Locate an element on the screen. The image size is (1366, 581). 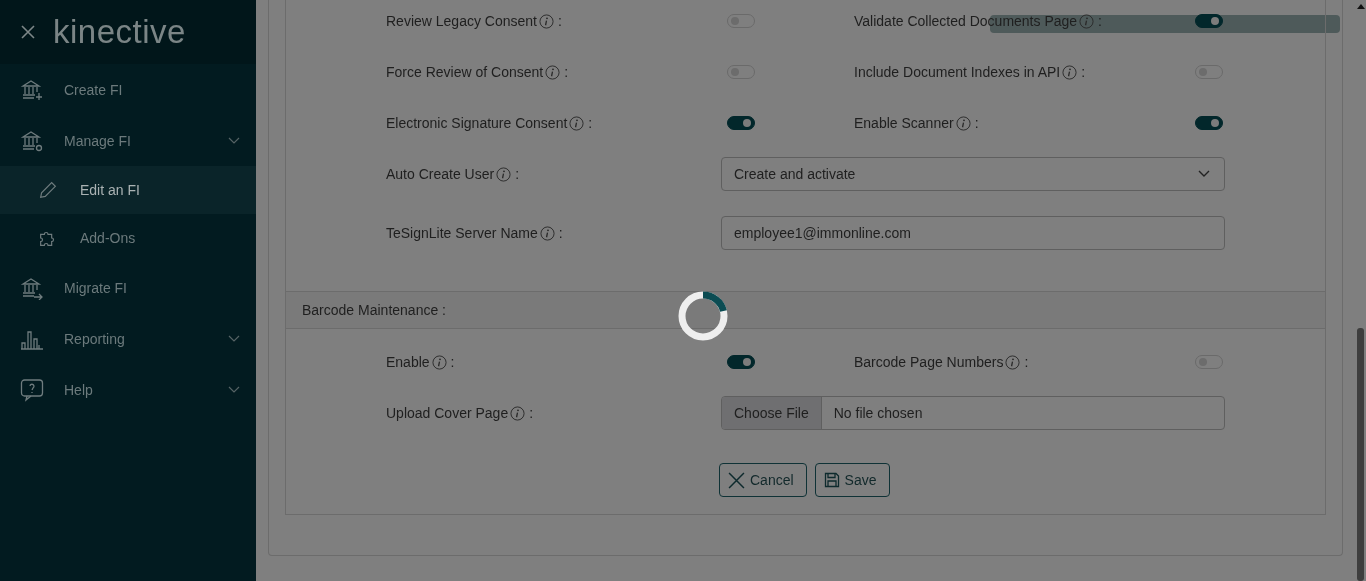
setting-label: Enable is located at coordinates (408, 362).